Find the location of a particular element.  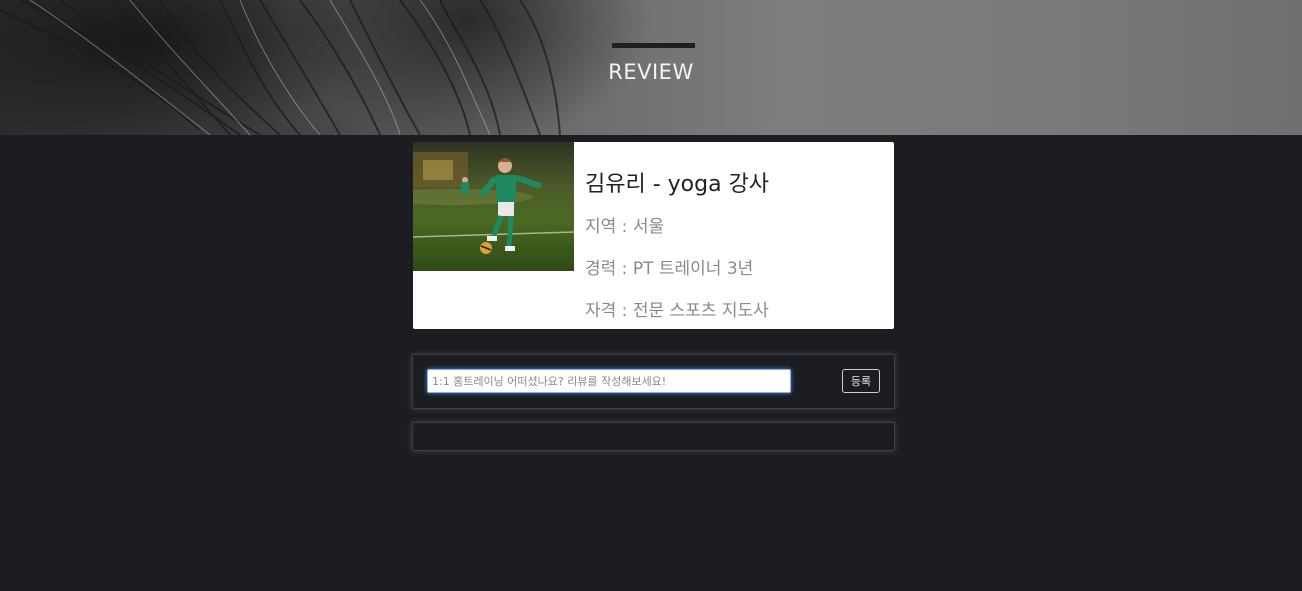

review-form: 등록 is located at coordinates (653, 381).